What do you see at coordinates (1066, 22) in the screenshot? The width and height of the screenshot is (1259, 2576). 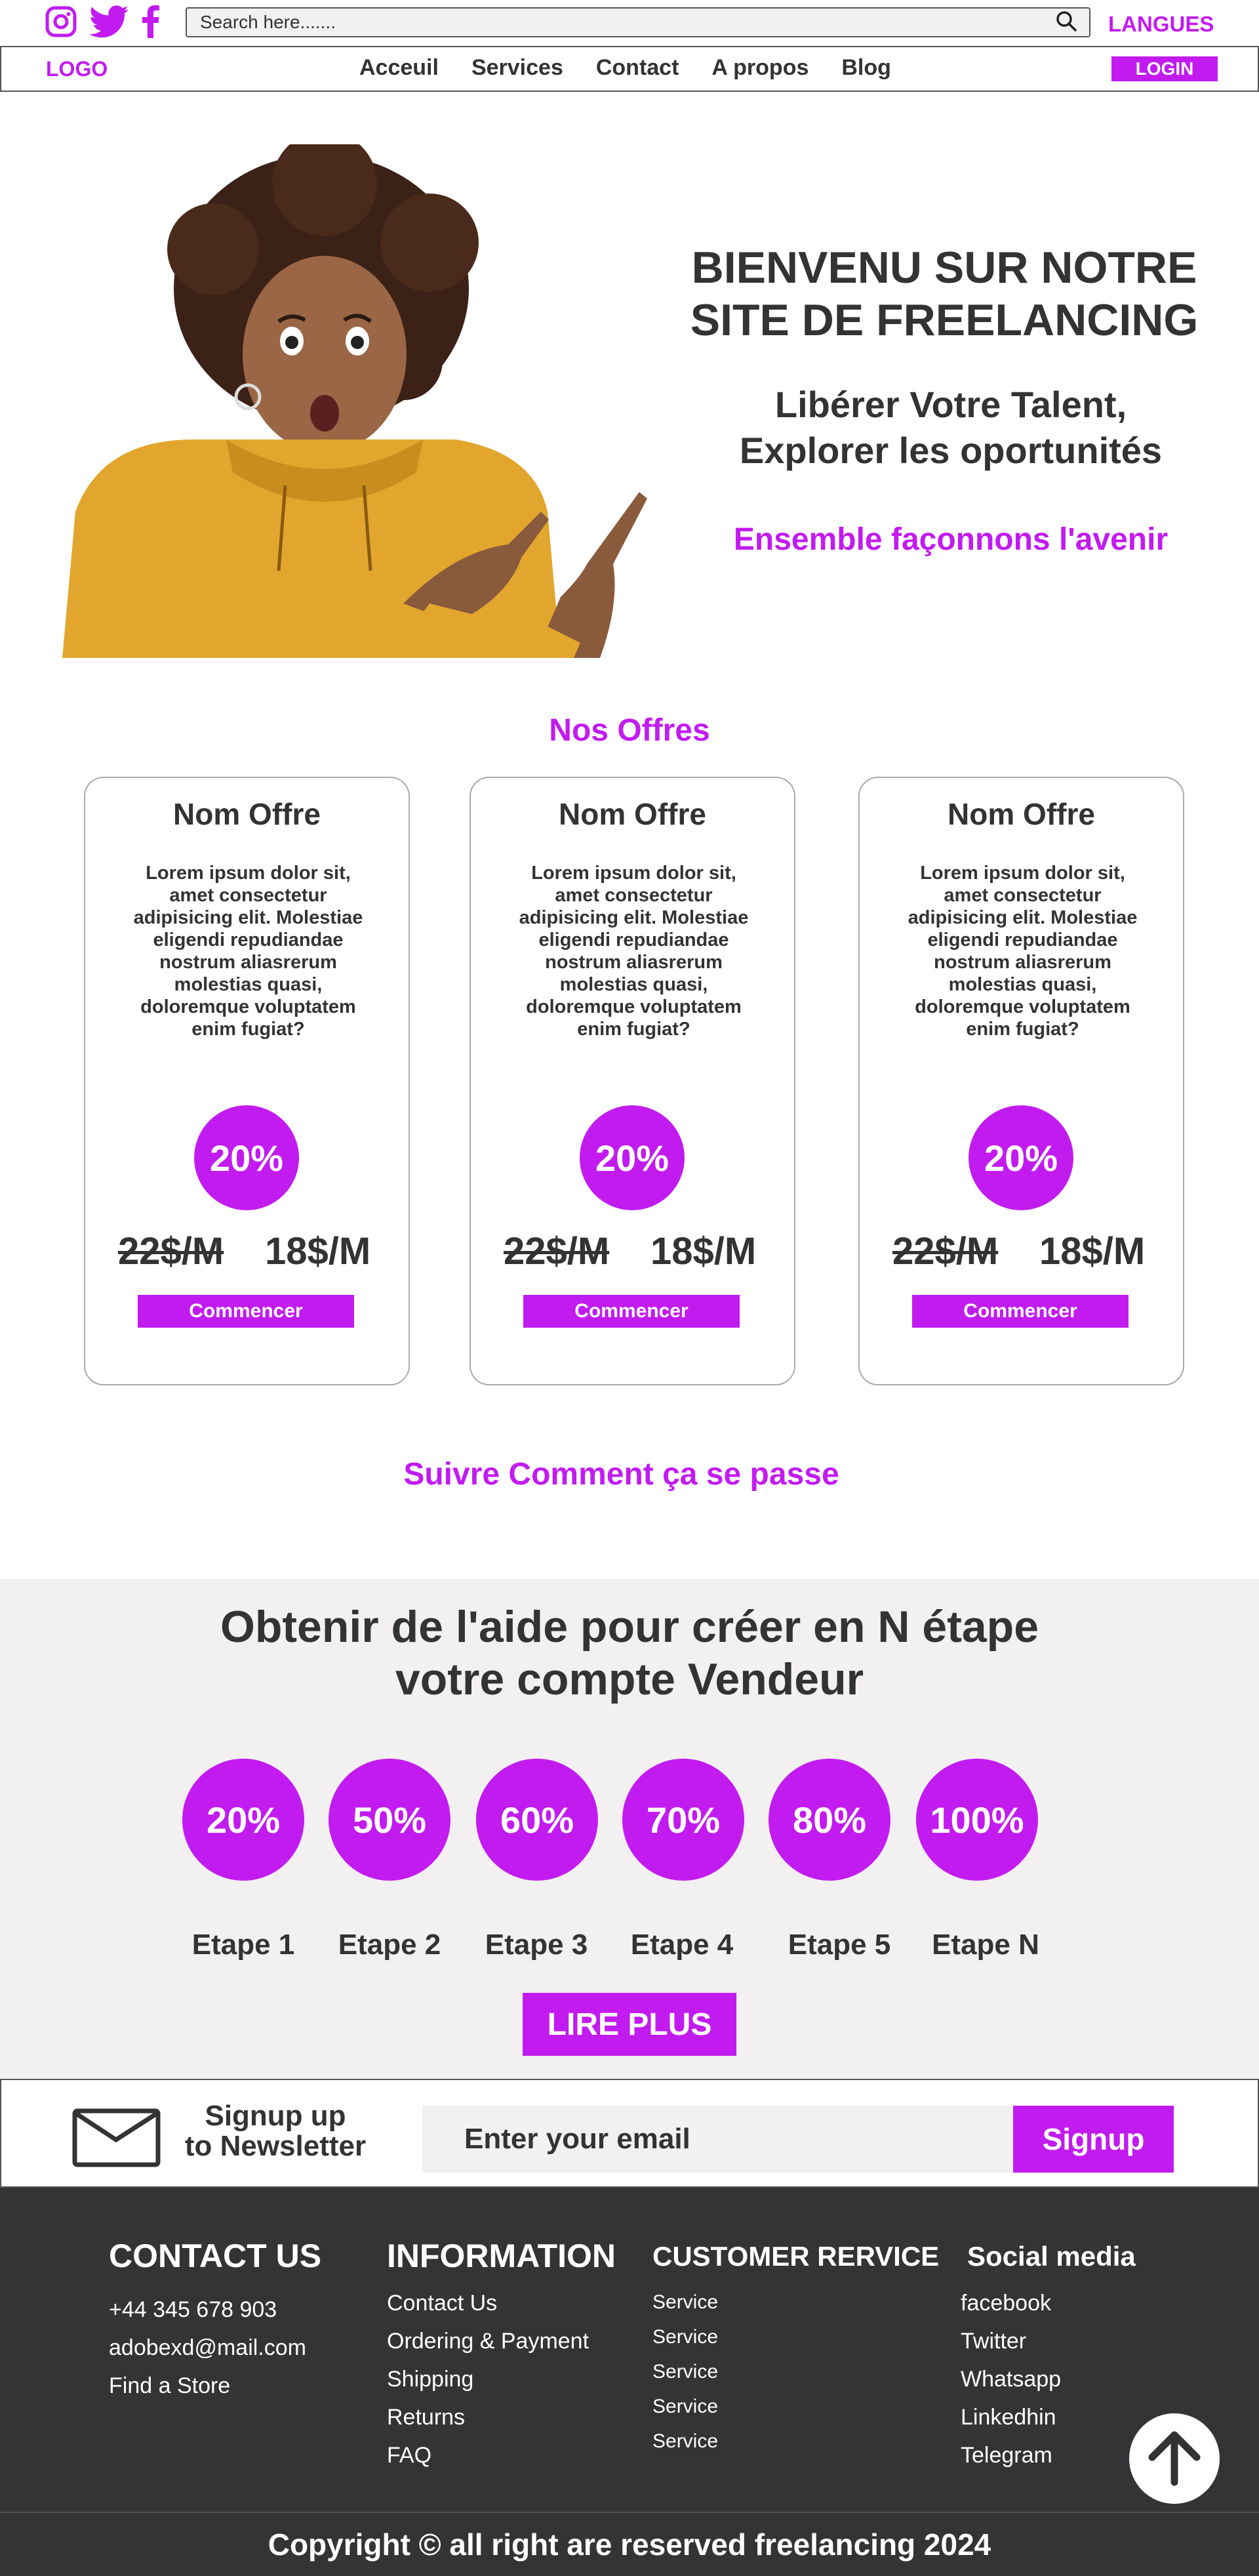 I see `search-icon` at bounding box center [1066, 22].